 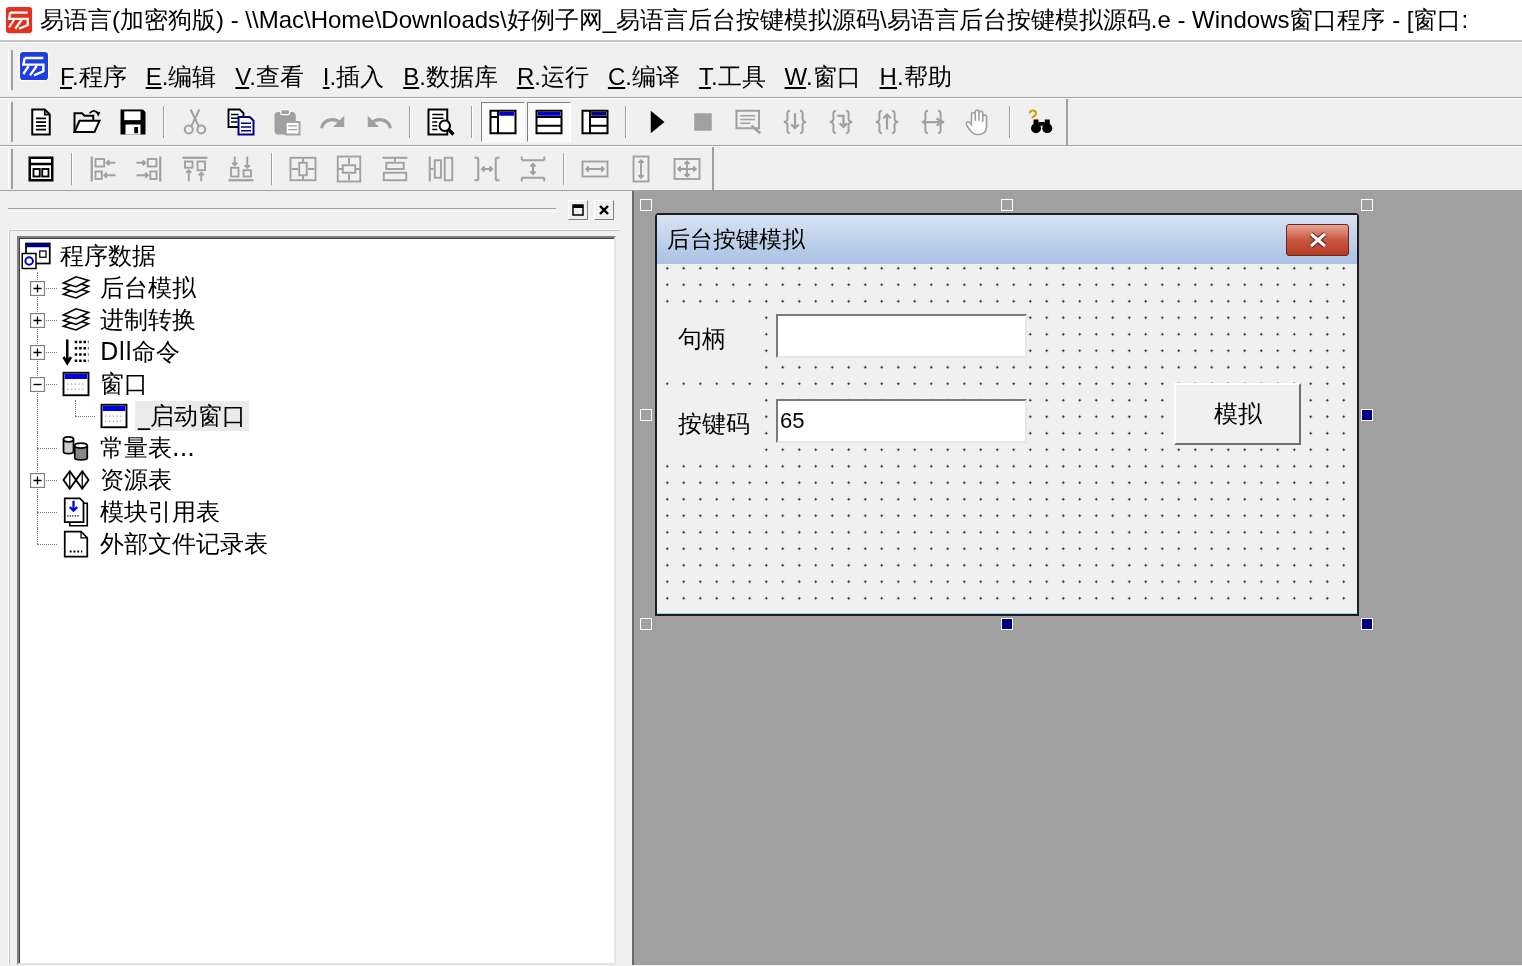 What do you see at coordinates (108, 256) in the screenshot?
I see `tree-item: 程序数据` at bounding box center [108, 256].